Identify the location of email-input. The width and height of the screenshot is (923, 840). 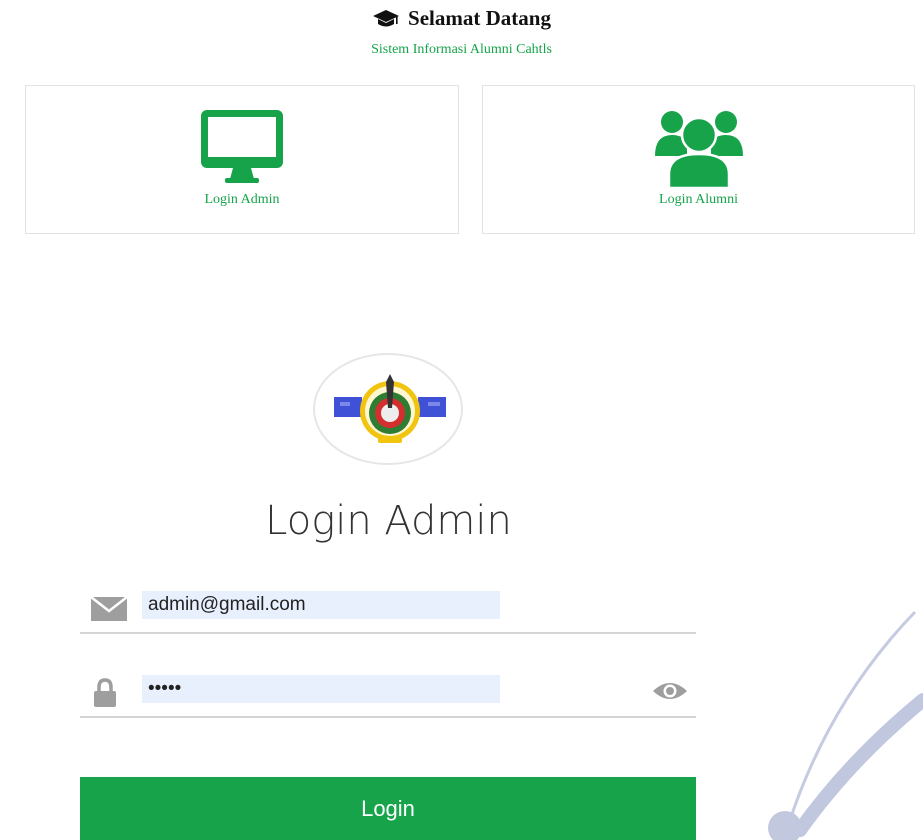
(321, 605).